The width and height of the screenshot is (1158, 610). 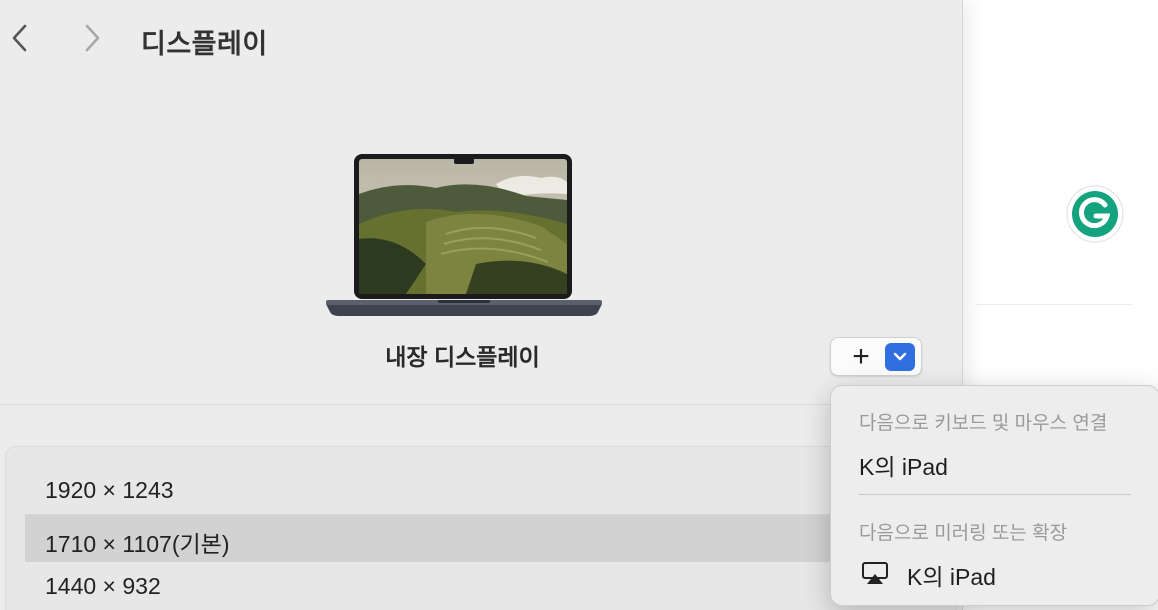 I want to click on page-title: 디스플레이, so click(x=204, y=44).